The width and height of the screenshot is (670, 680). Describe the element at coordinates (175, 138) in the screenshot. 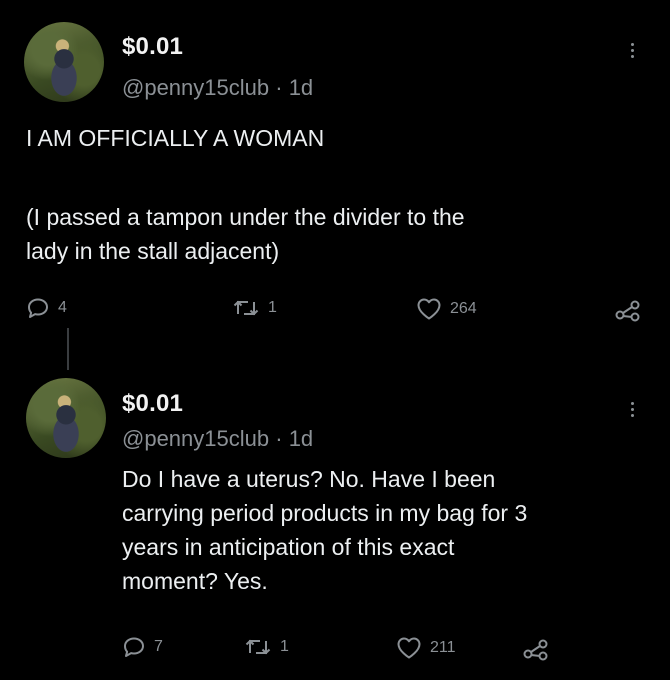

I see `tweet-text-line1: I AM OFFICIALLY A WOMAN` at that location.